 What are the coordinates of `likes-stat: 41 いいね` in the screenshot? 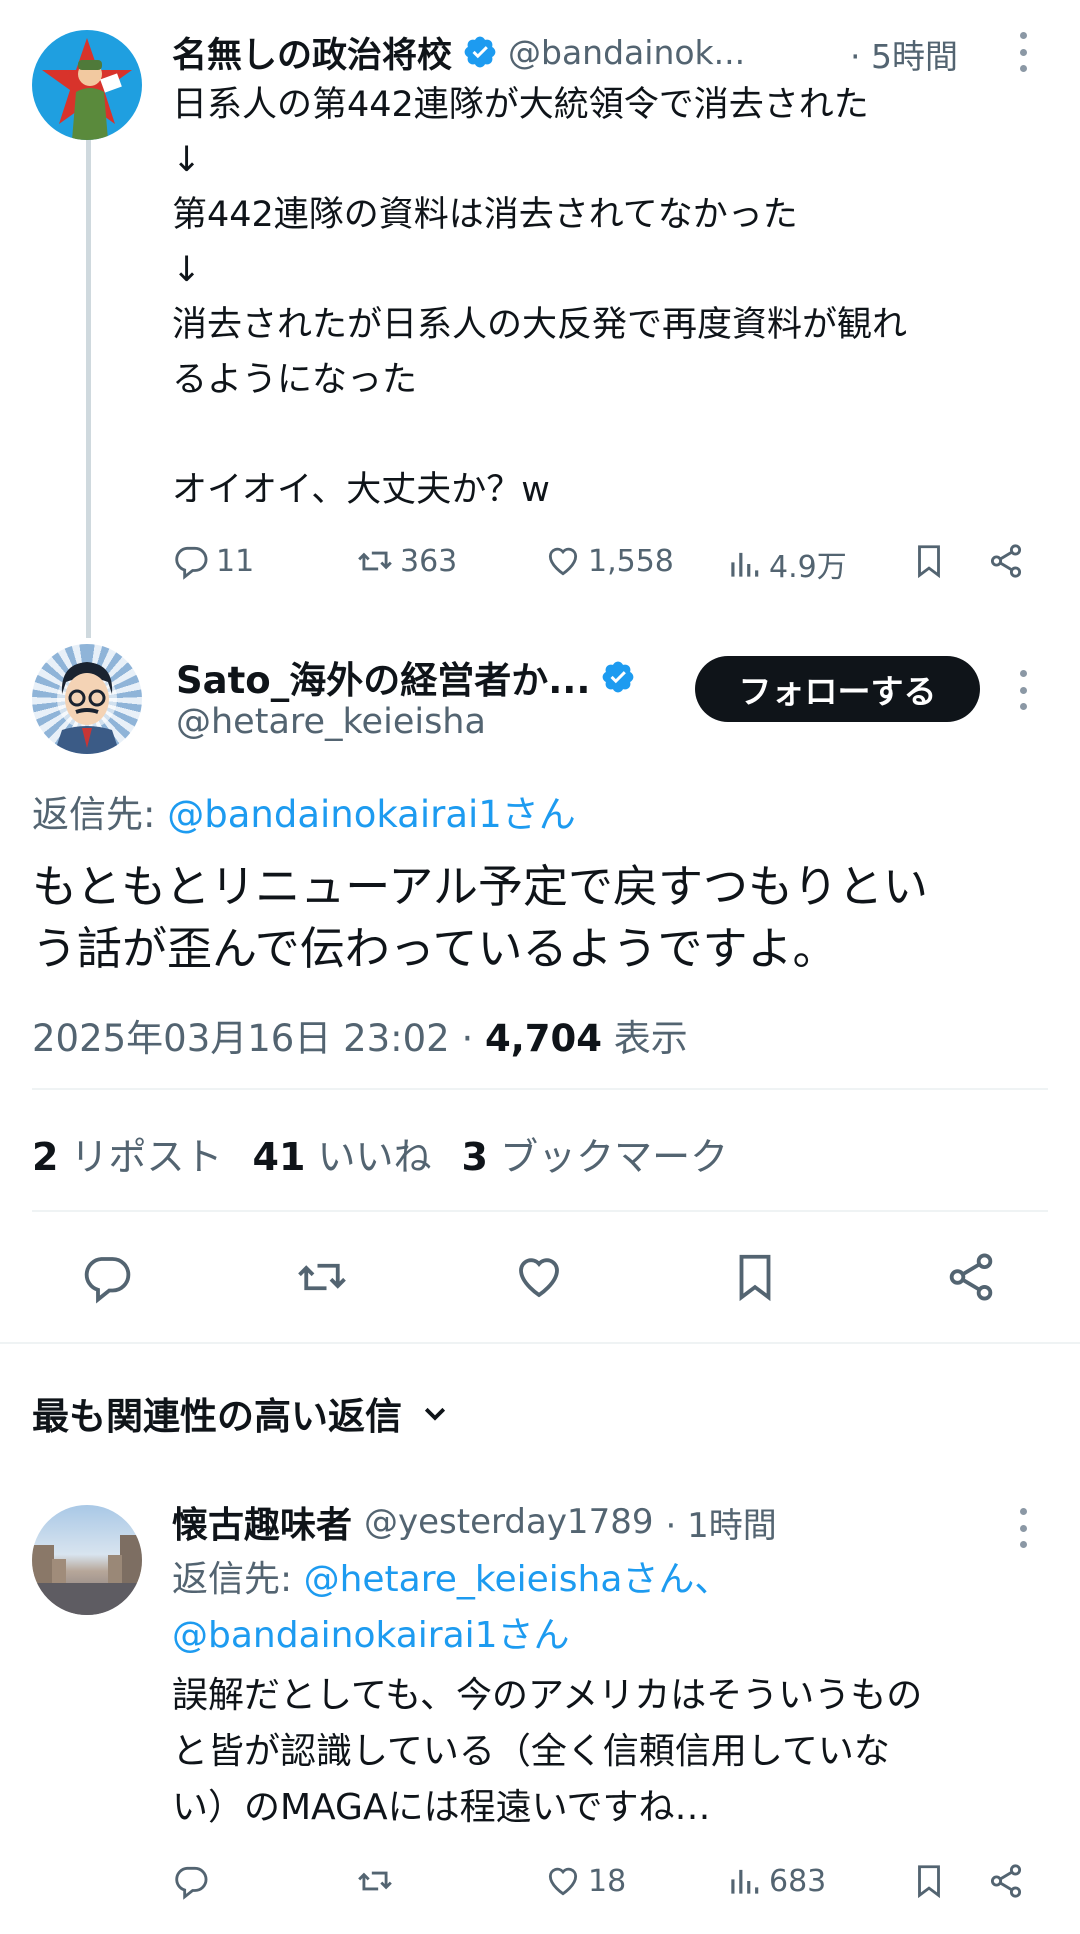 It's located at (342, 1153).